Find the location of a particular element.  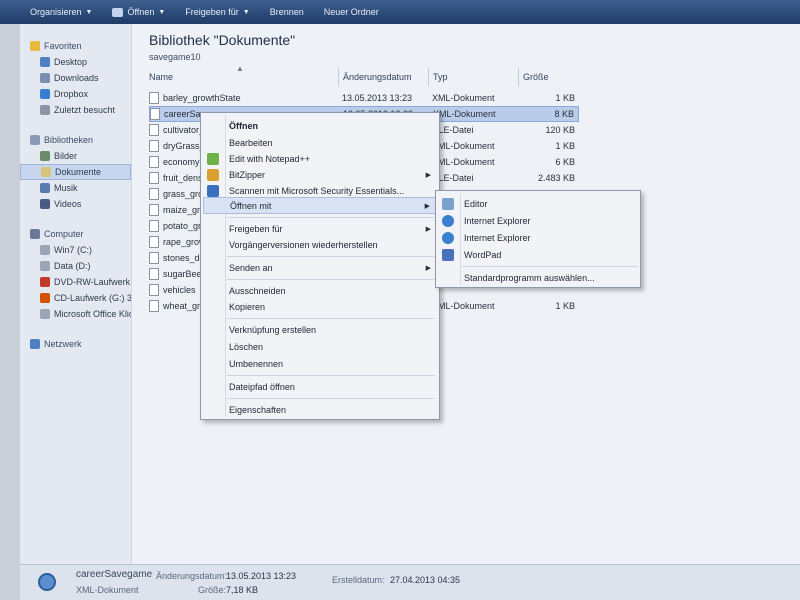

submenu-internet-explorer-2: Internet Explorer is located at coordinates (538, 237).